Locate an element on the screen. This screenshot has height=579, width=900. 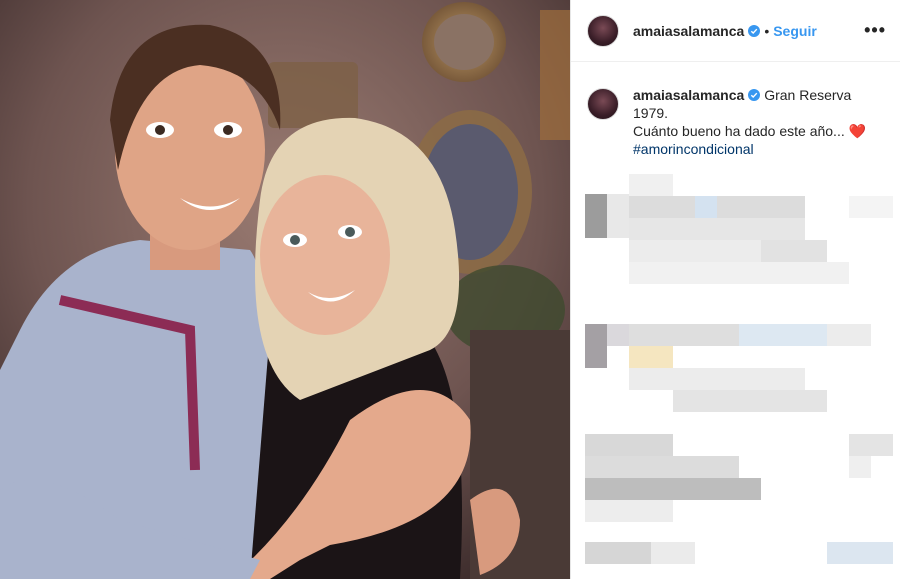
avatar is located at coordinates (603, 30).